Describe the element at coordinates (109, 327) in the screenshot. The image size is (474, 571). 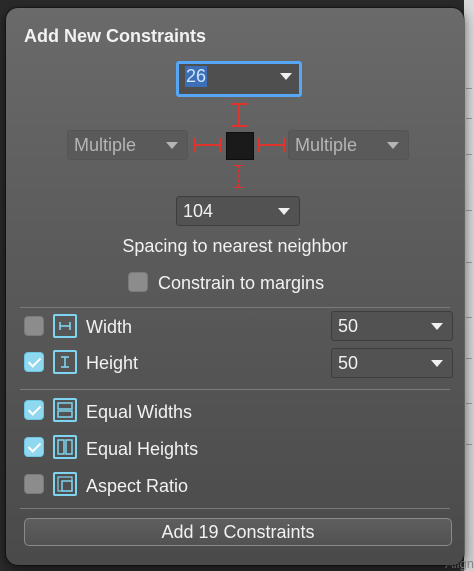
I see `width-label: Width` at that location.